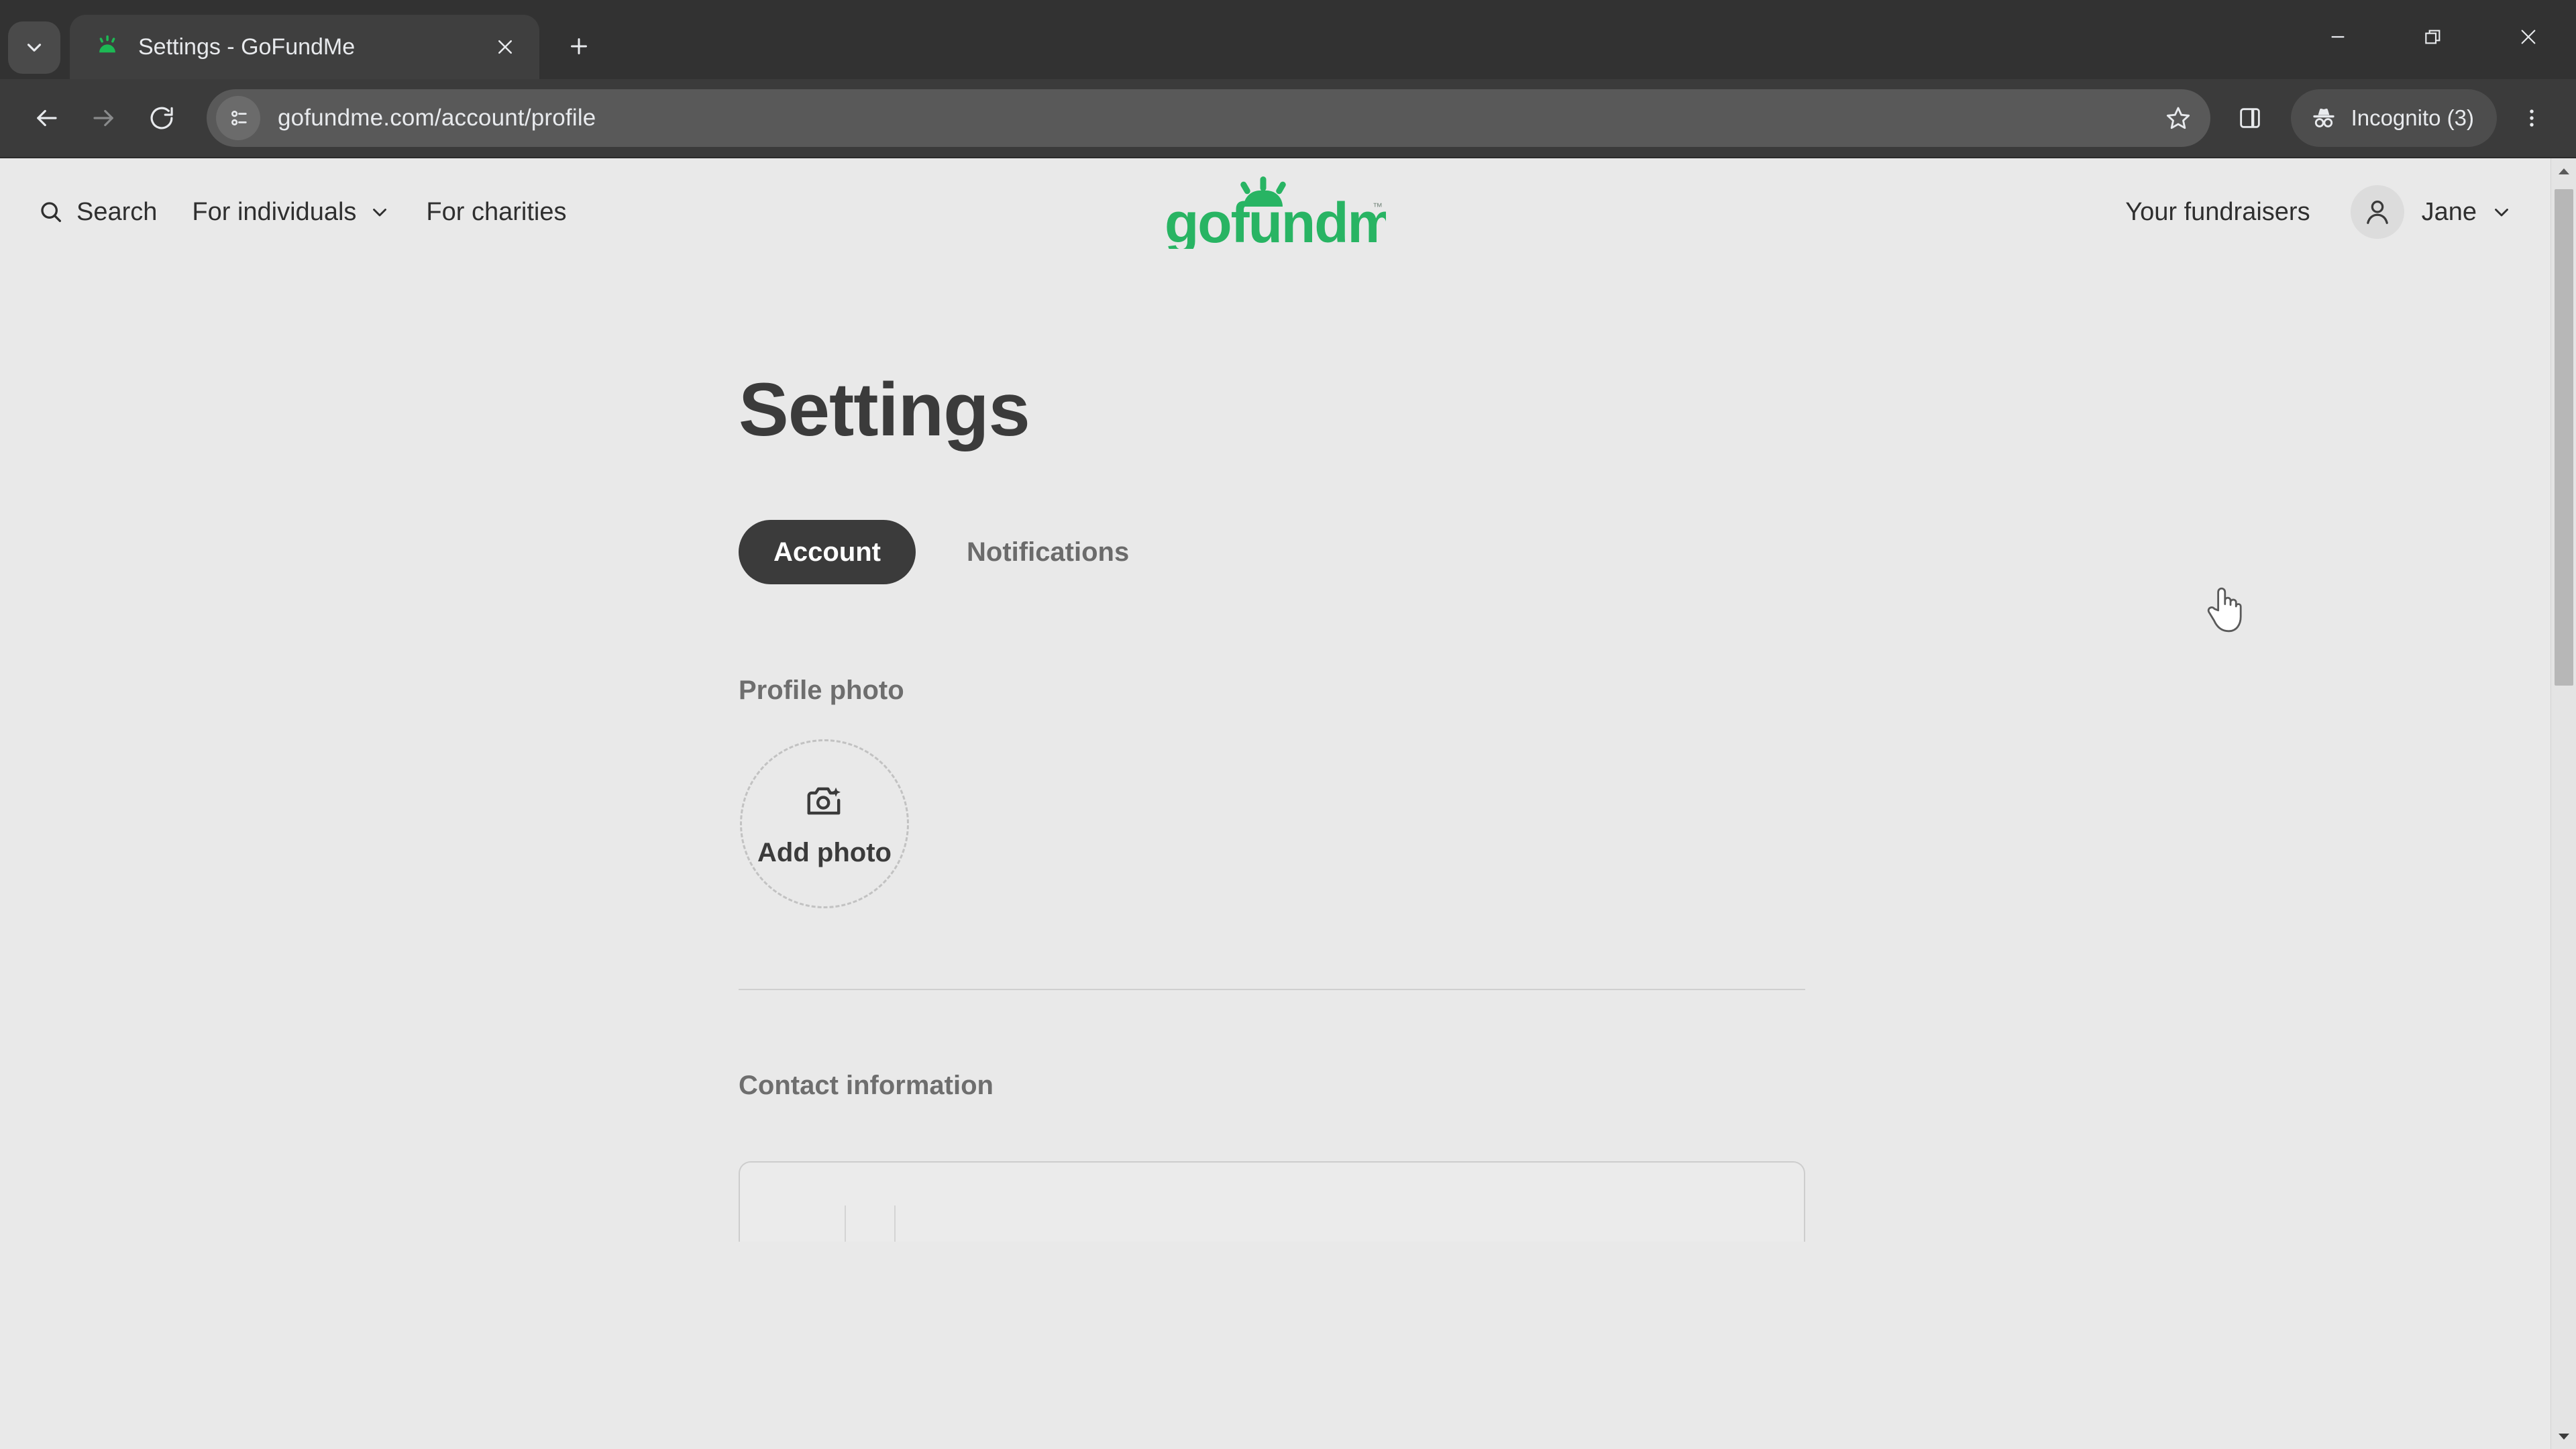 Image resolution: width=2576 pixels, height=1449 pixels. Describe the element at coordinates (505, 47) in the screenshot. I see `close-tab-icon` at that location.